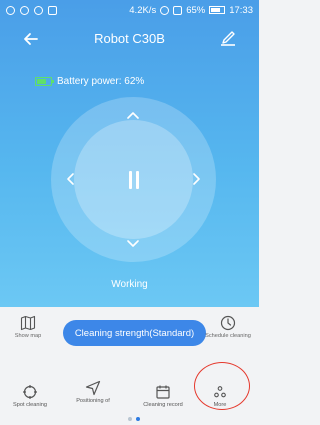 The width and height of the screenshot is (320, 425). What do you see at coordinates (10, 10) in the screenshot?
I see `shield-icon` at bounding box center [10, 10].